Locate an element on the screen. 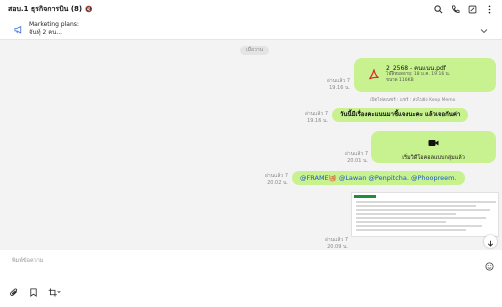  bookmark-icon is located at coordinates (33, 292).